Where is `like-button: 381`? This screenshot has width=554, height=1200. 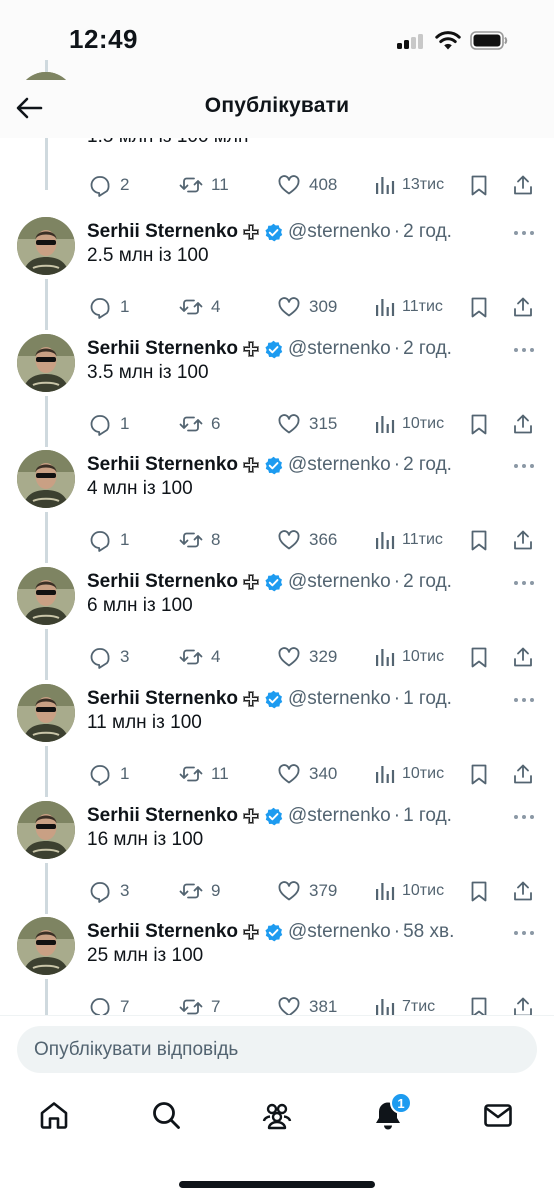
like-button: 381 is located at coordinates (307, 1003).